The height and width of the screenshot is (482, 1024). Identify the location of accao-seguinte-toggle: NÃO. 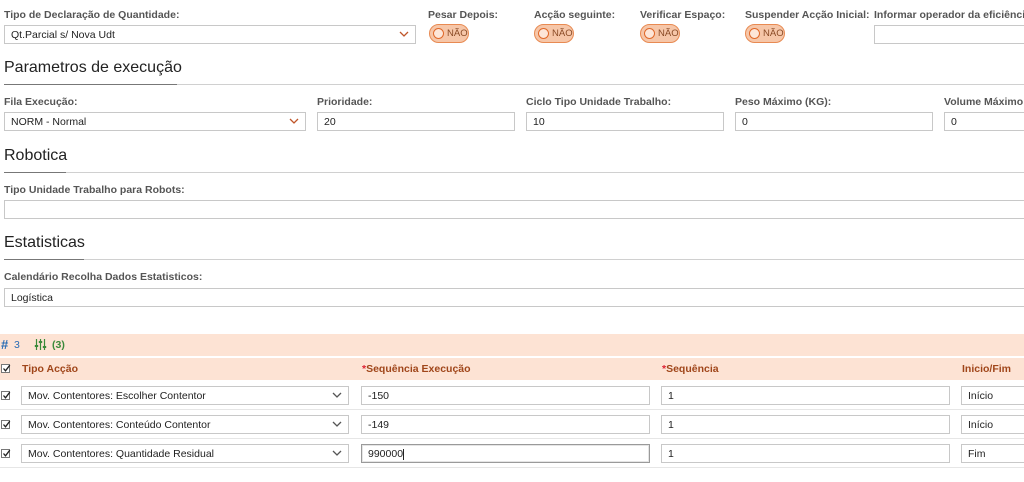
(554, 33).